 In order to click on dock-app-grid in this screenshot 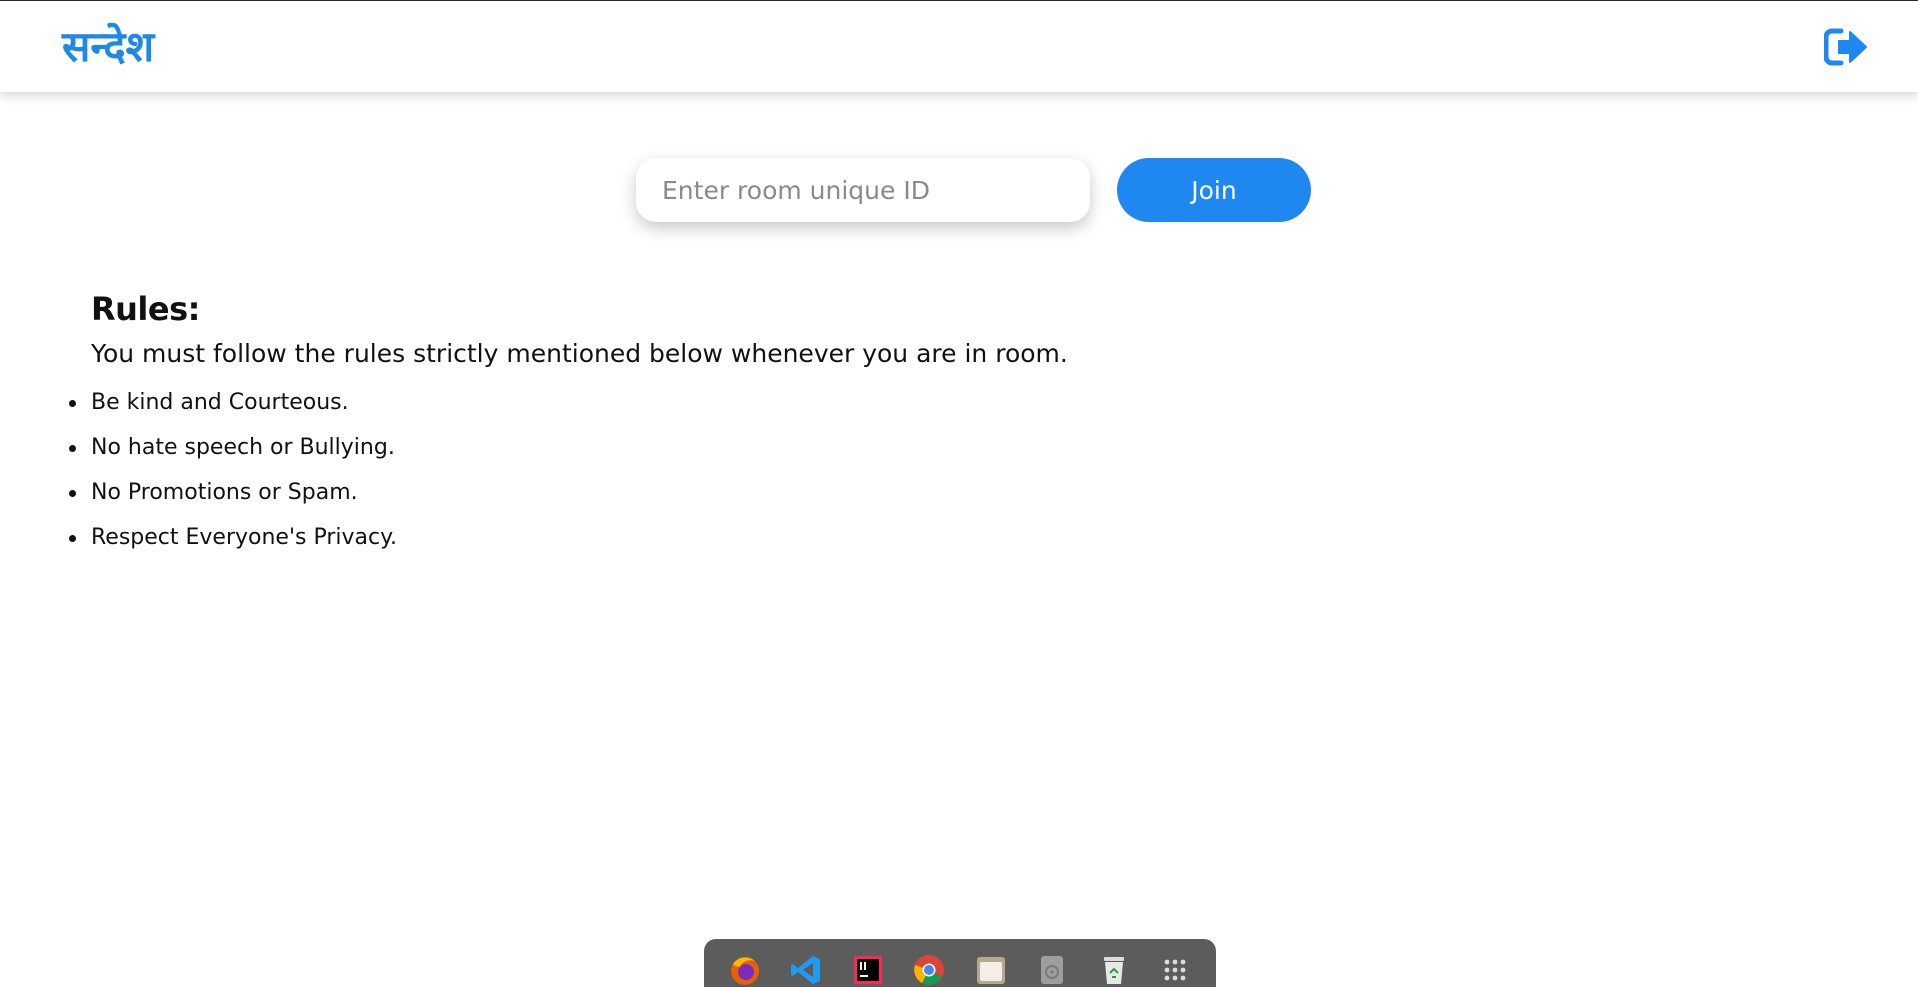, I will do `click(1175, 970)`.